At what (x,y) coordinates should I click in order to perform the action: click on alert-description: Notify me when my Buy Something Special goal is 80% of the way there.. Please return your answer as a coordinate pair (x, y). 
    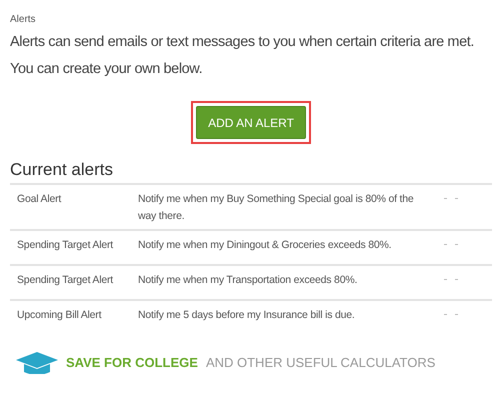
    Looking at the image, I should click on (276, 208).